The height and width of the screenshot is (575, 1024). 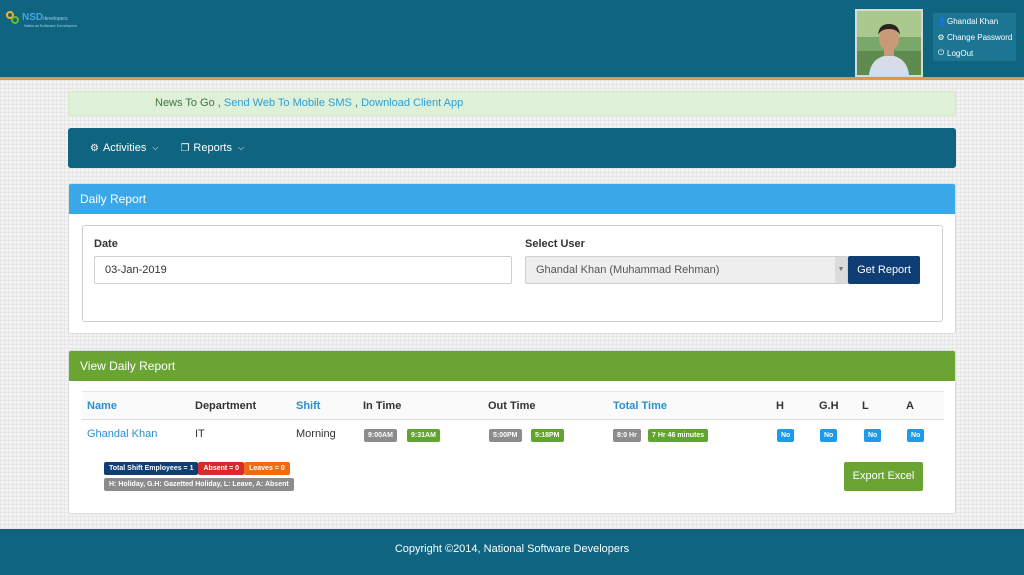 I want to click on holiday-badge: No, so click(x=786, y=435).